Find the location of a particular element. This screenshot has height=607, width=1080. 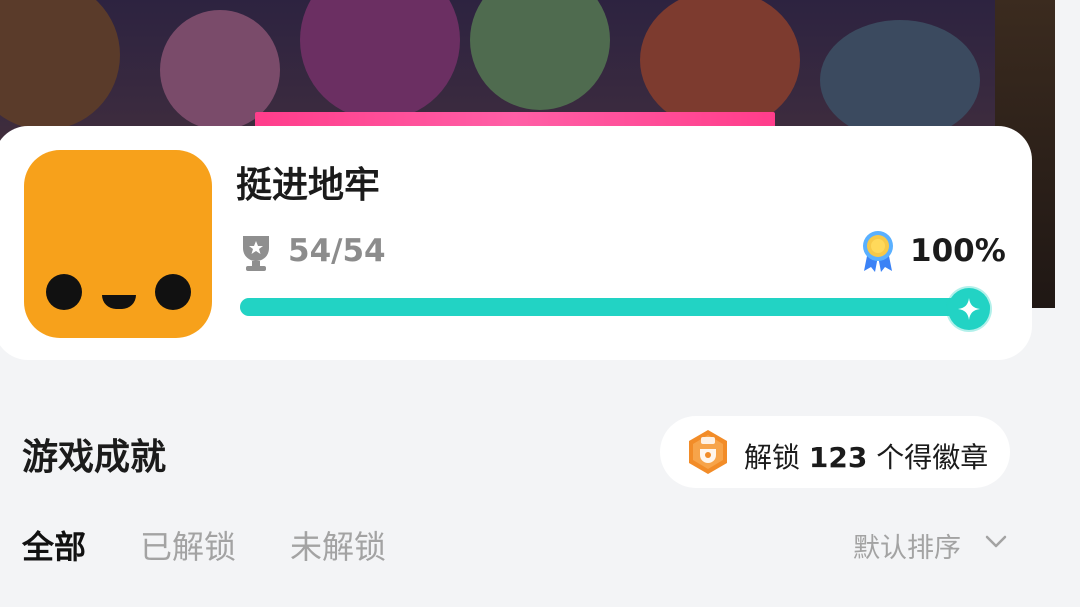

badge-icon is located at coordinates (708, 452).